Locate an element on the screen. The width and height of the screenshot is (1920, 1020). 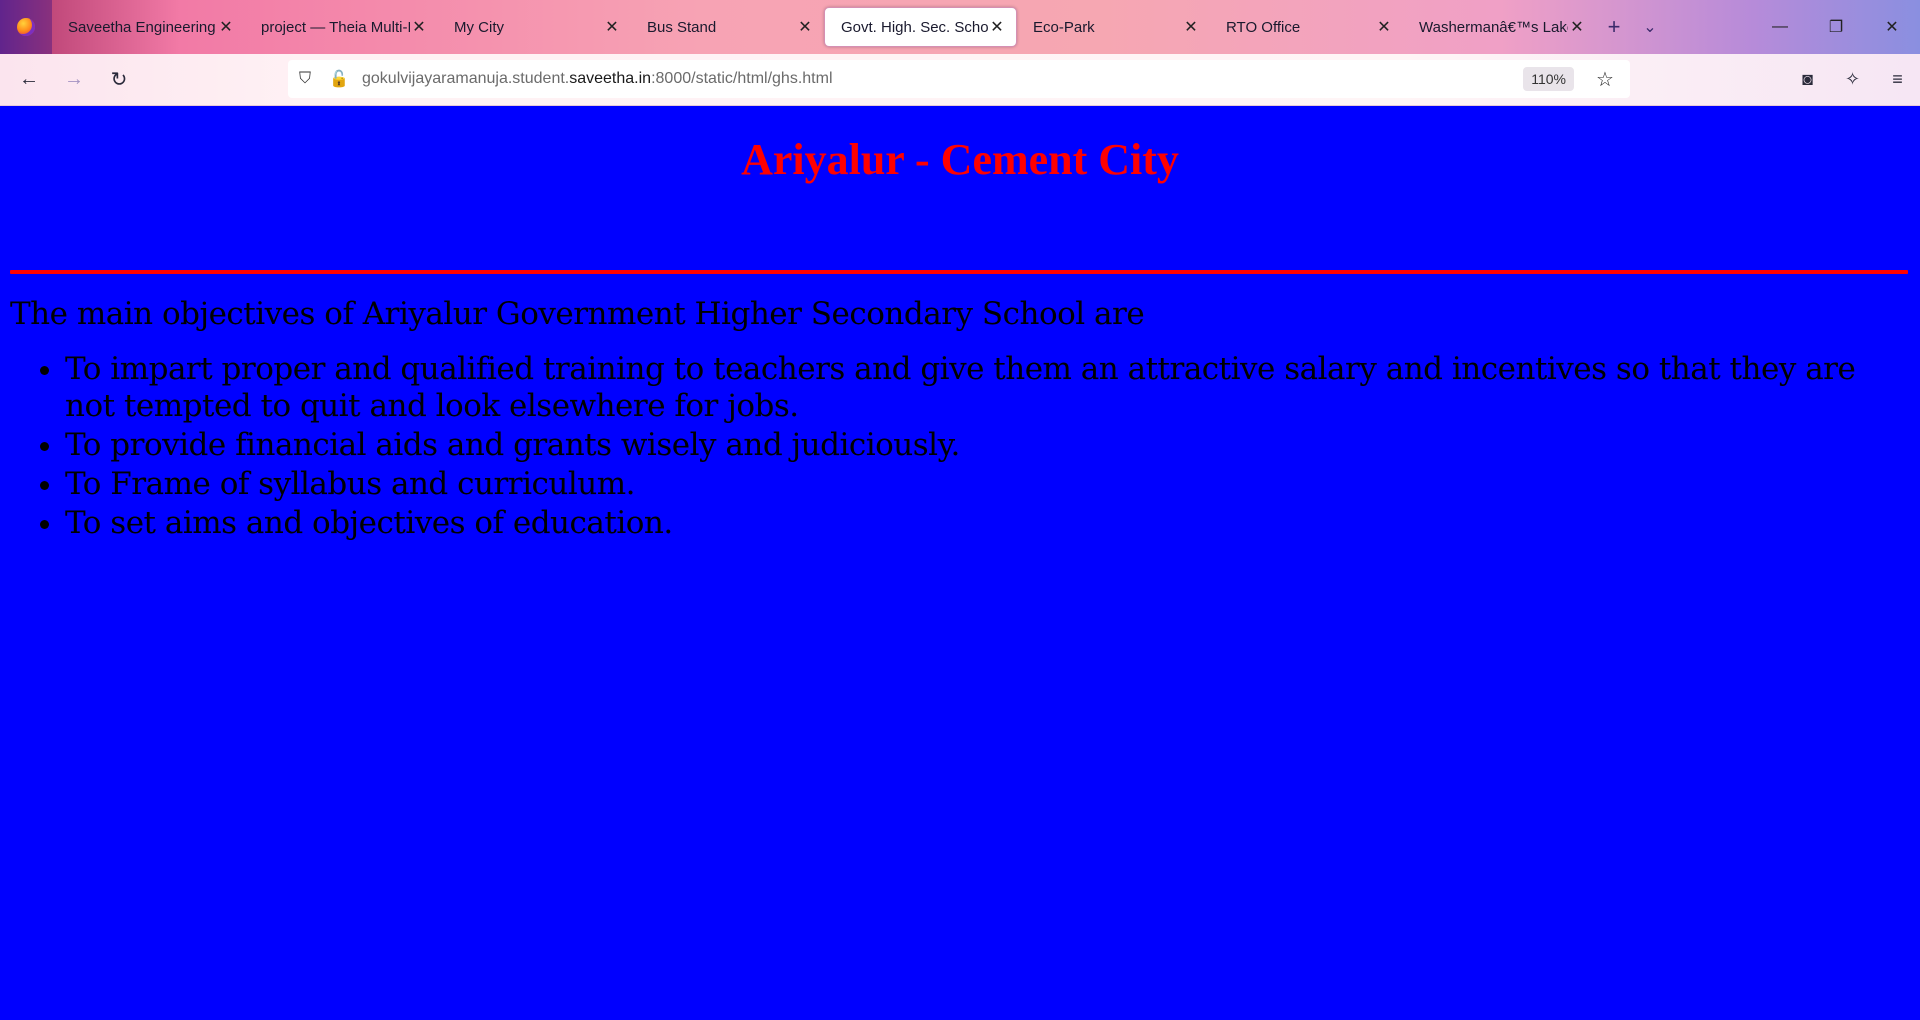
tab-govt-school: Govt. High. Sec. School ✕ is located at coordinates (920, 27).